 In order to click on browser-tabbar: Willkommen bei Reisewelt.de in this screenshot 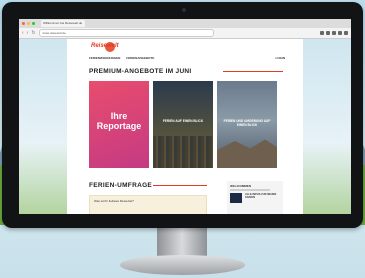, I will do `click(185, 23)`.